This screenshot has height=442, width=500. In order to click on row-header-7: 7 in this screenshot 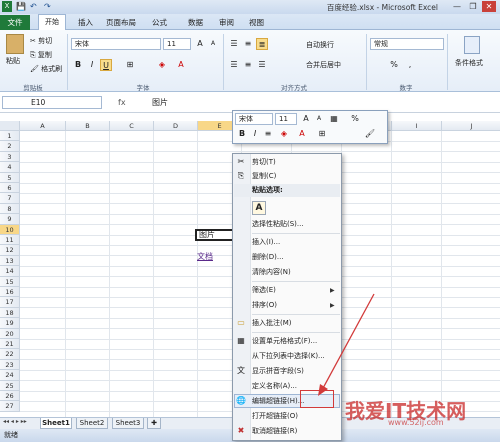, I will do `click(10, 198)`.